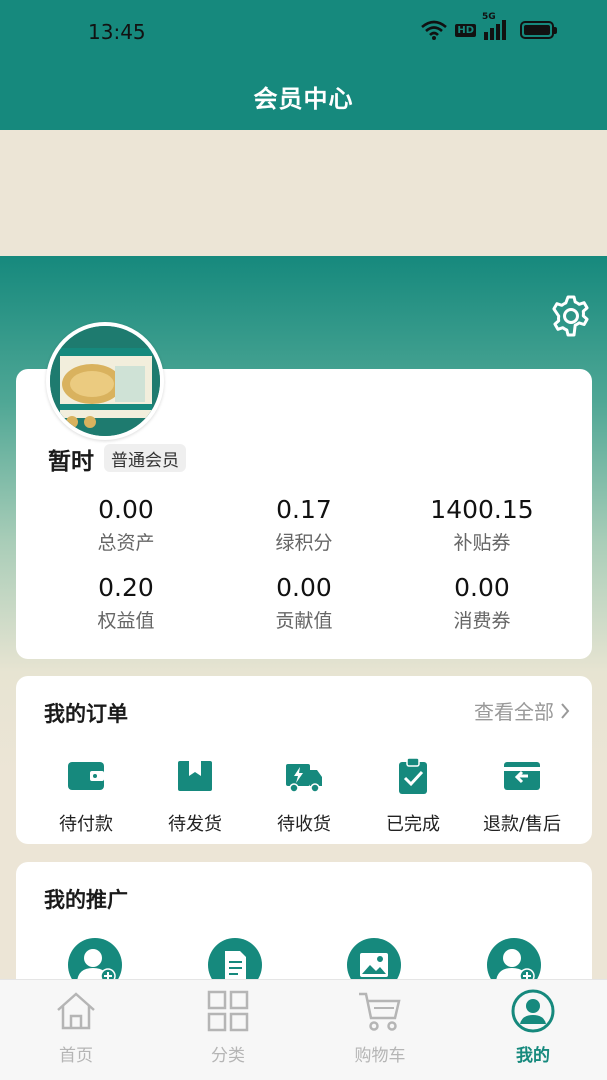 This screenshot has height=1080, width=607. I want to click on order-pending-shipment: 待发货, so click(195, 796).